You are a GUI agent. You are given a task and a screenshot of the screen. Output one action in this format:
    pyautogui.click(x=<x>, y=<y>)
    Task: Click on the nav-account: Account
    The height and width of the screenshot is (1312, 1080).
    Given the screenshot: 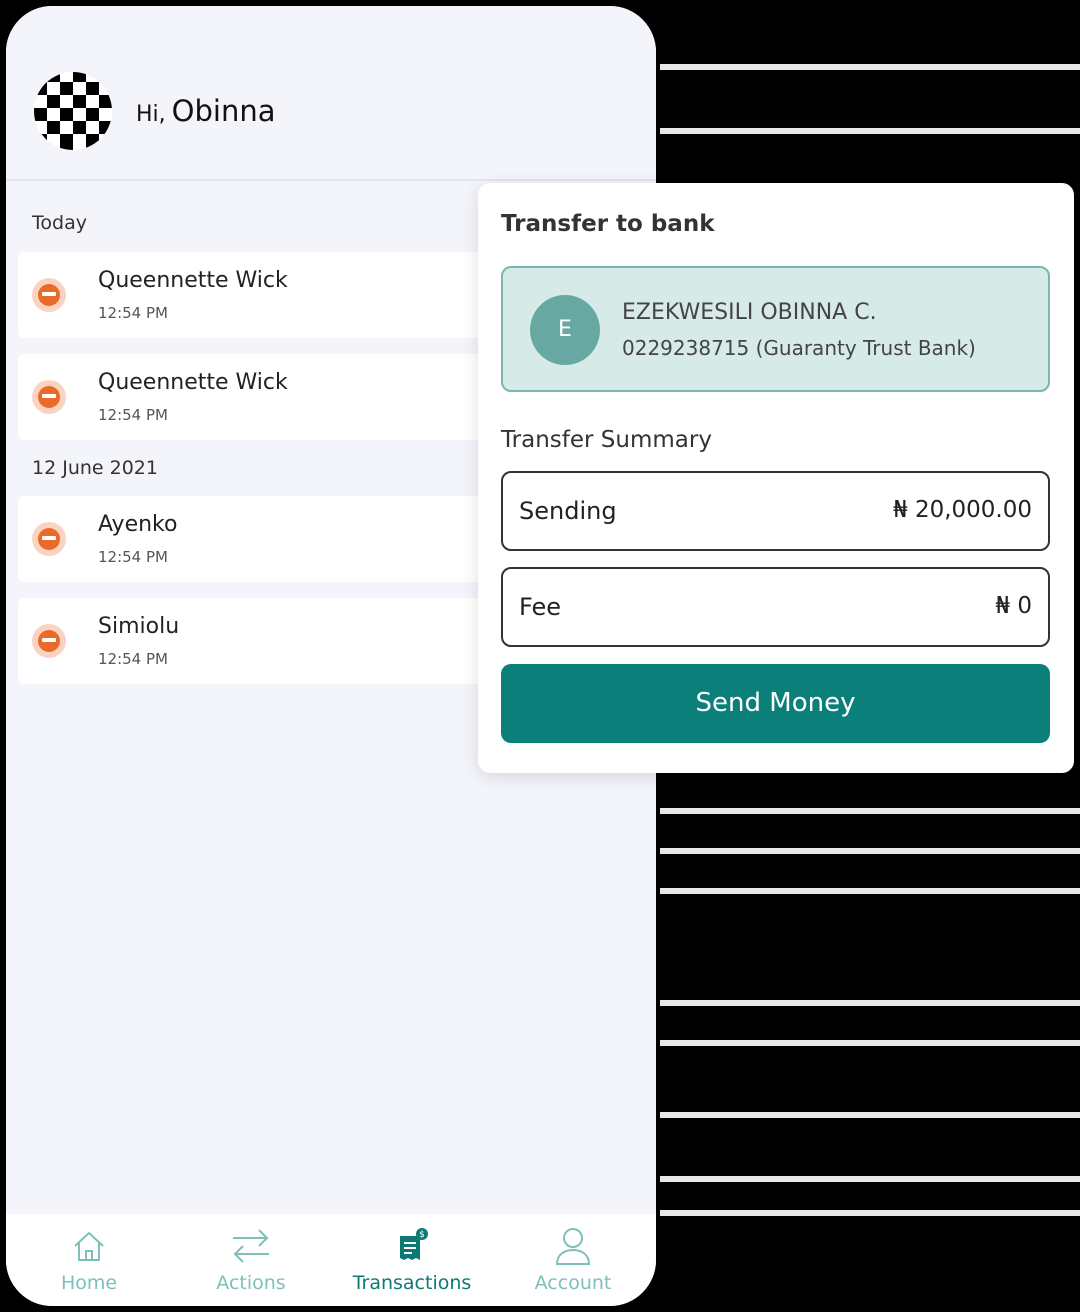 What is the action you would take?
    pyautogui.click(x=573, y=1260)
    